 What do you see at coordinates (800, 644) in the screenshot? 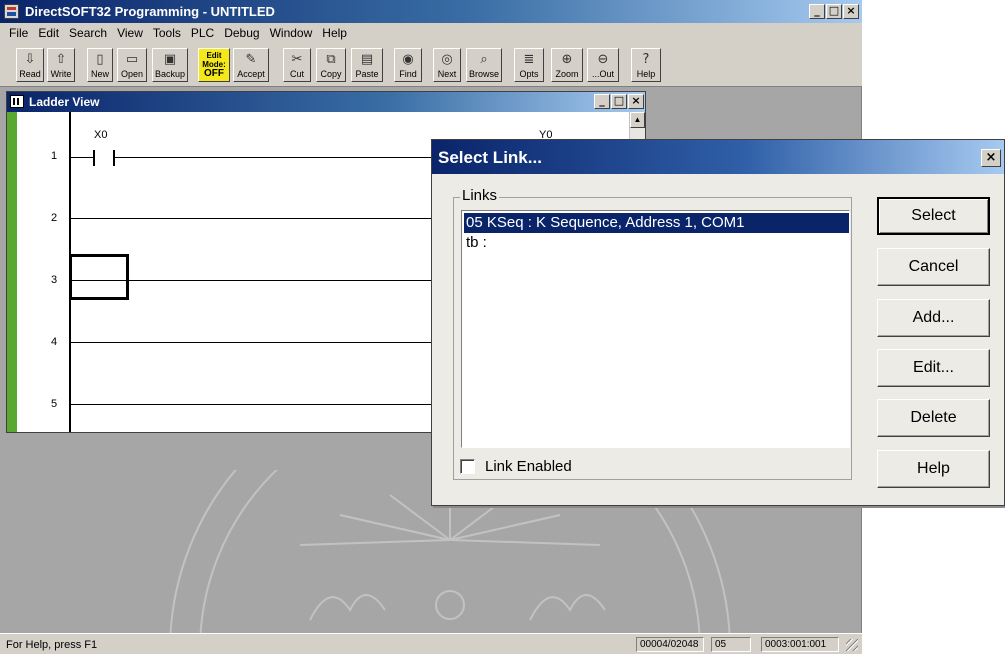
I see `status-position-panel: 0003:001:001` at bounding box center [800, 644].